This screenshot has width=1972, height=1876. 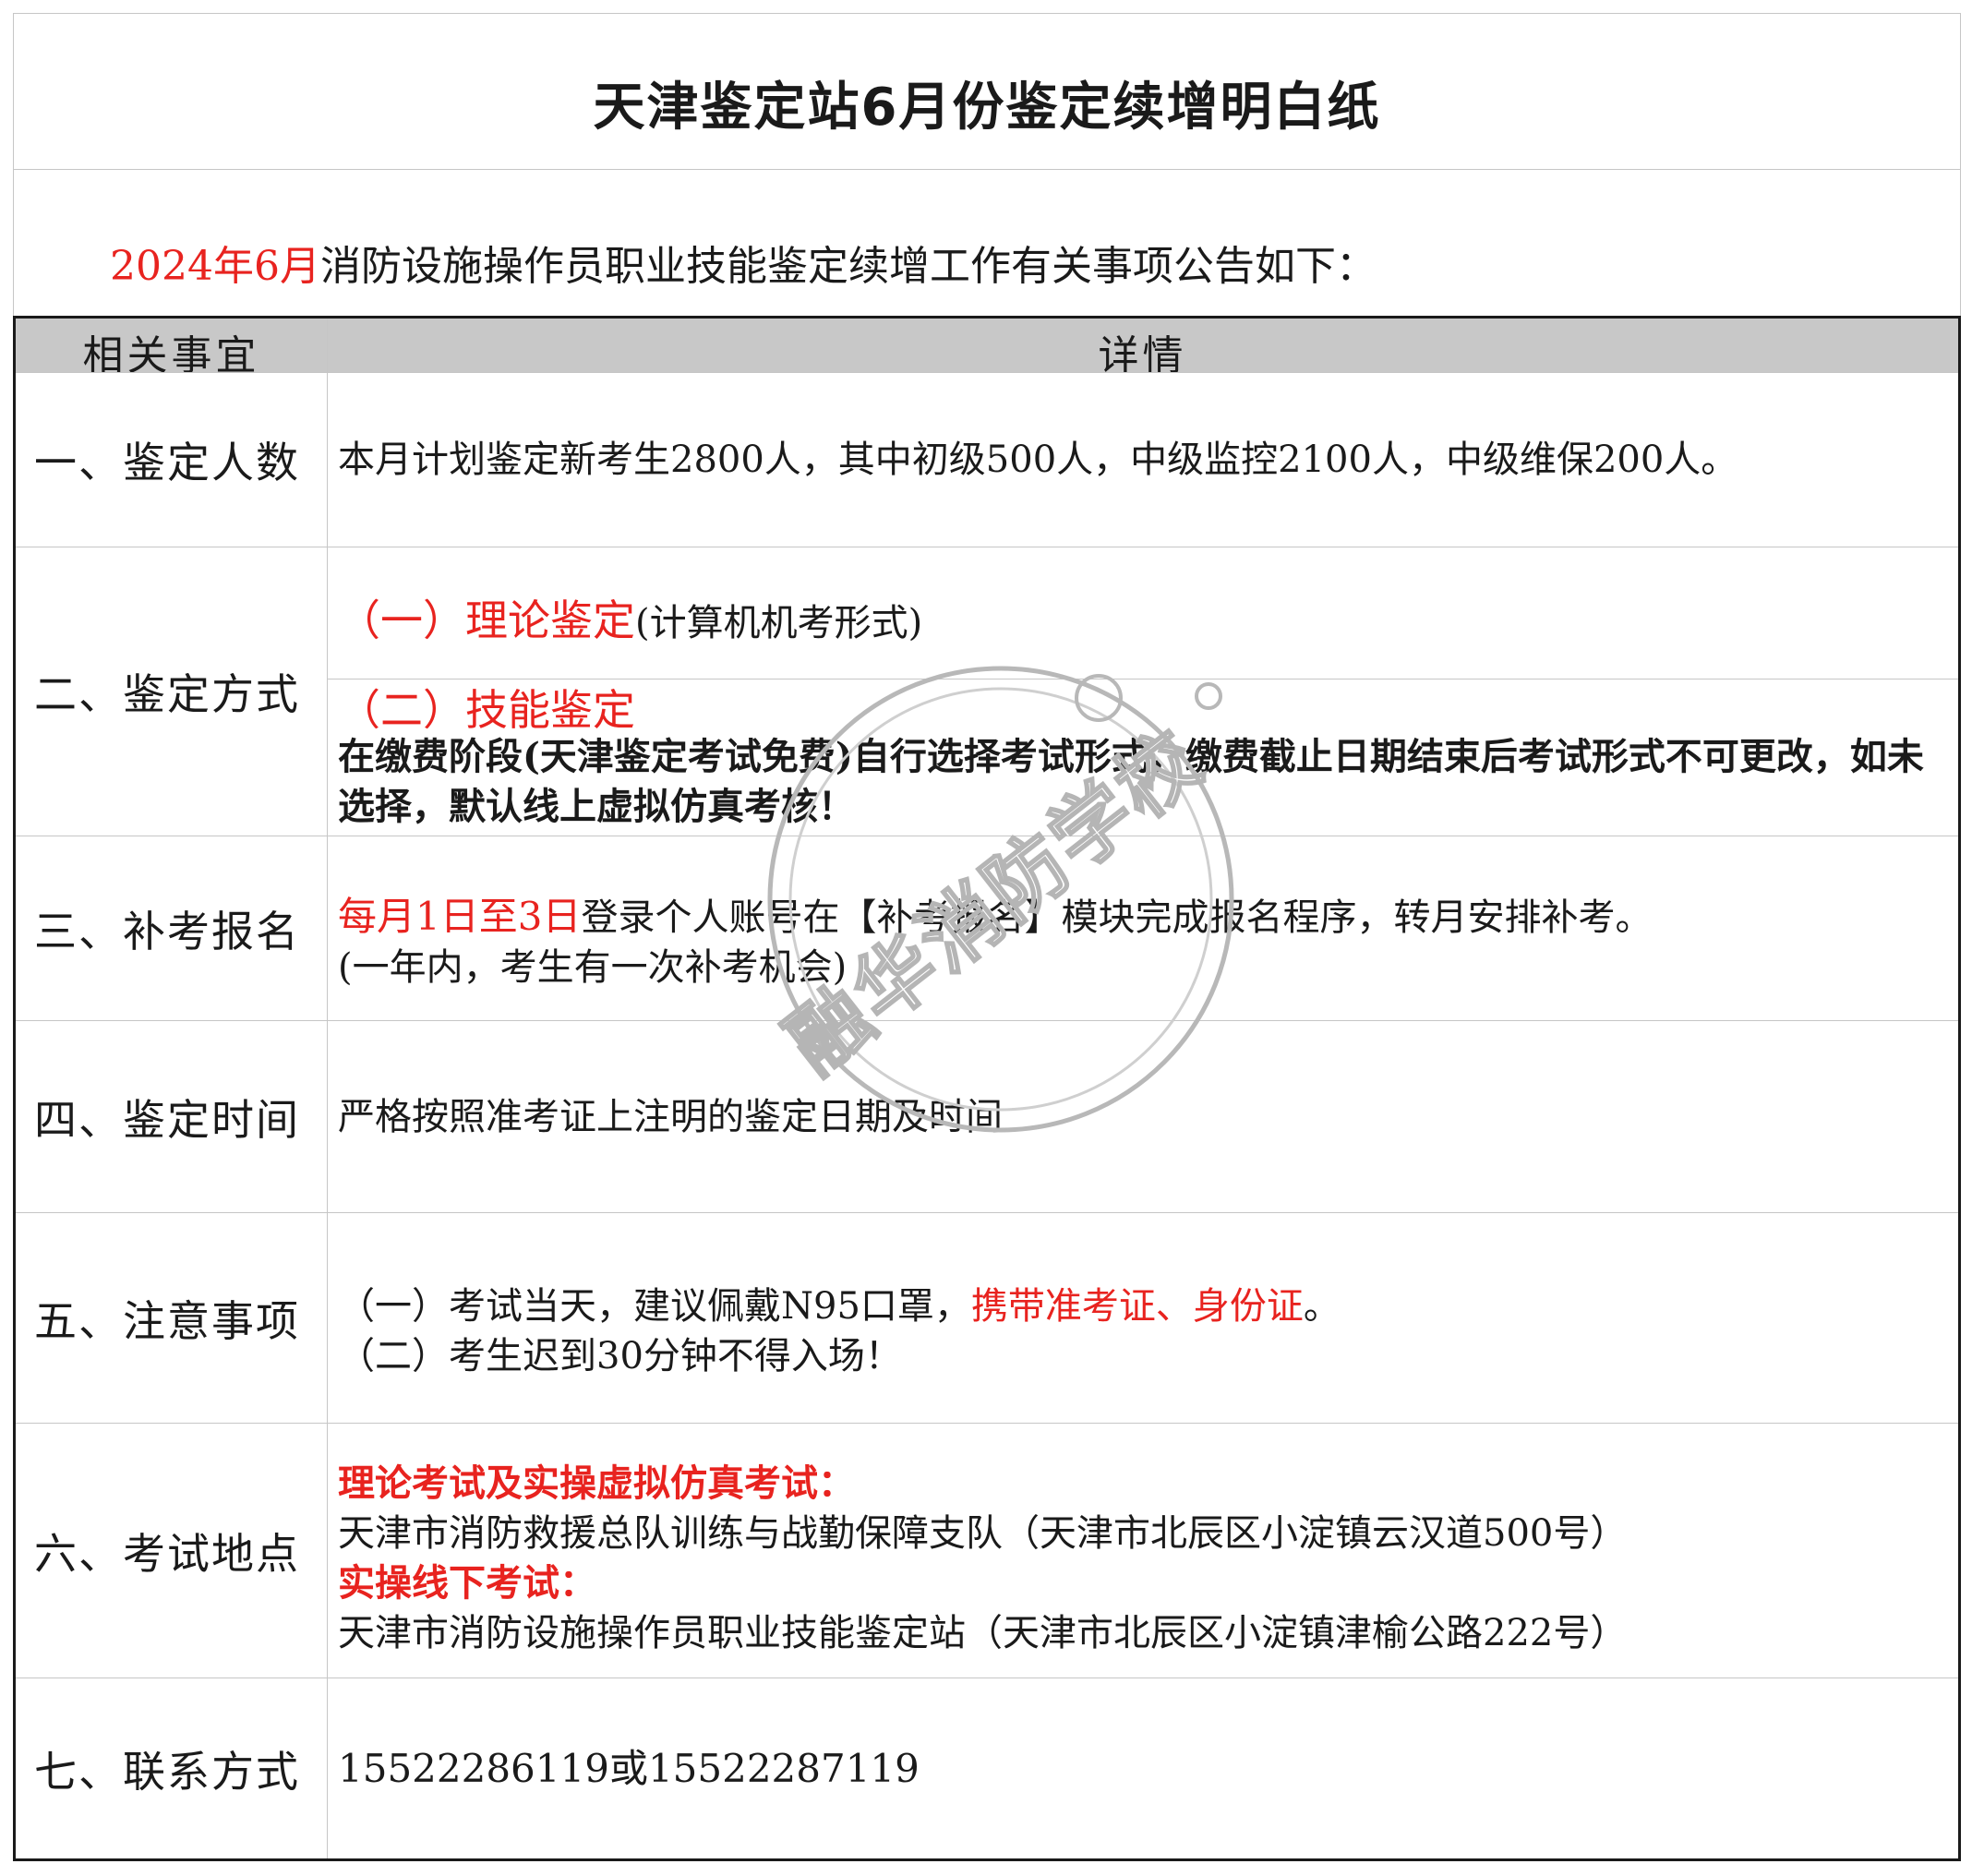 I want to click on notice-highlight: 携带准考证、身份证, so click(x=1137, y=1306).